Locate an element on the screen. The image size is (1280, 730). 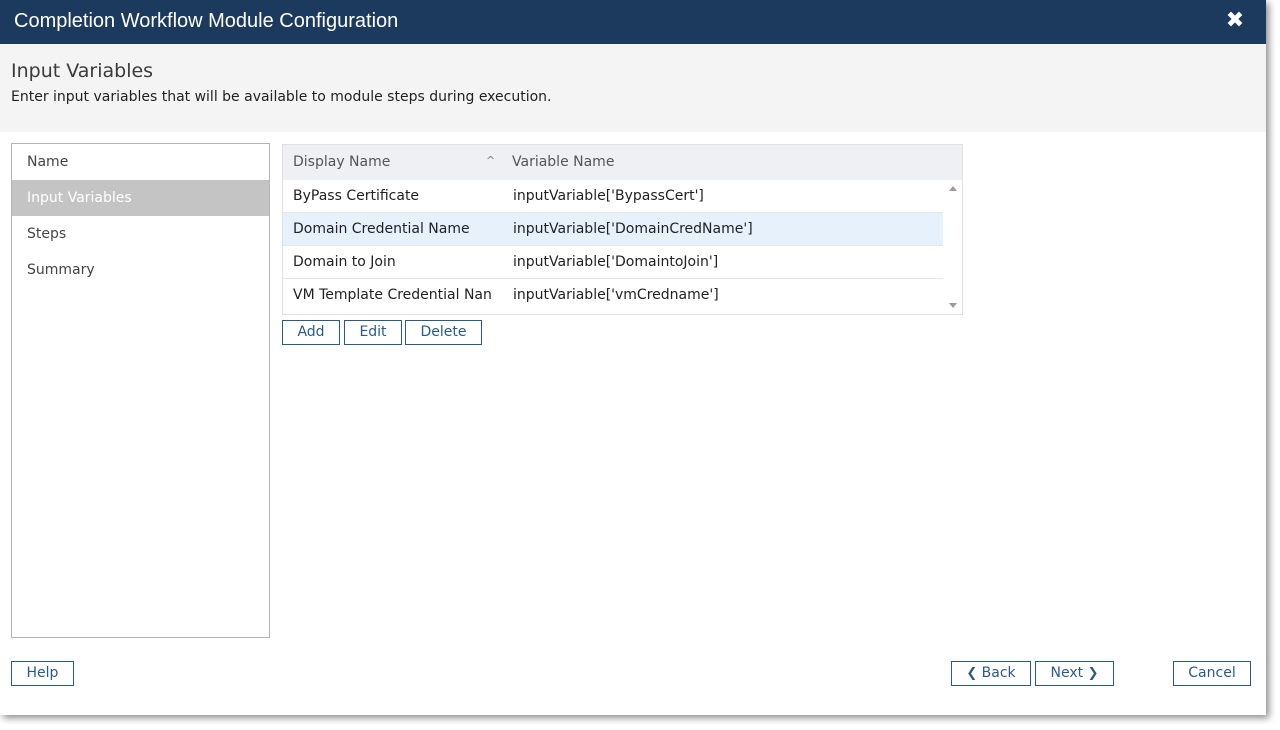
cell-variable-name: inputVariable['vmCredname'] is located at coordinates (616, 295).